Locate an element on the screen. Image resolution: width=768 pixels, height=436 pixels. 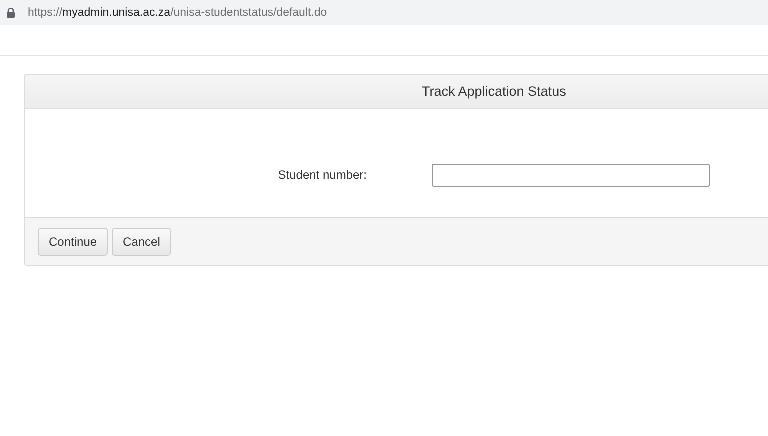
field-label: Student number: is located at coordinates (322, 175).